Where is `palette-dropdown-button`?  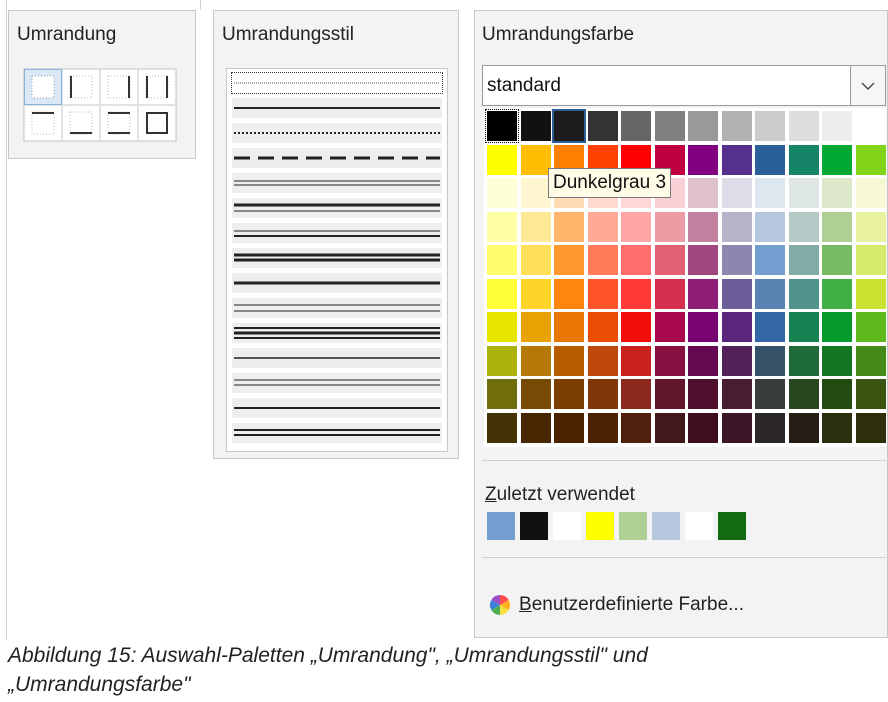 palette-dropdown-button is located at coordinates (867, 85).